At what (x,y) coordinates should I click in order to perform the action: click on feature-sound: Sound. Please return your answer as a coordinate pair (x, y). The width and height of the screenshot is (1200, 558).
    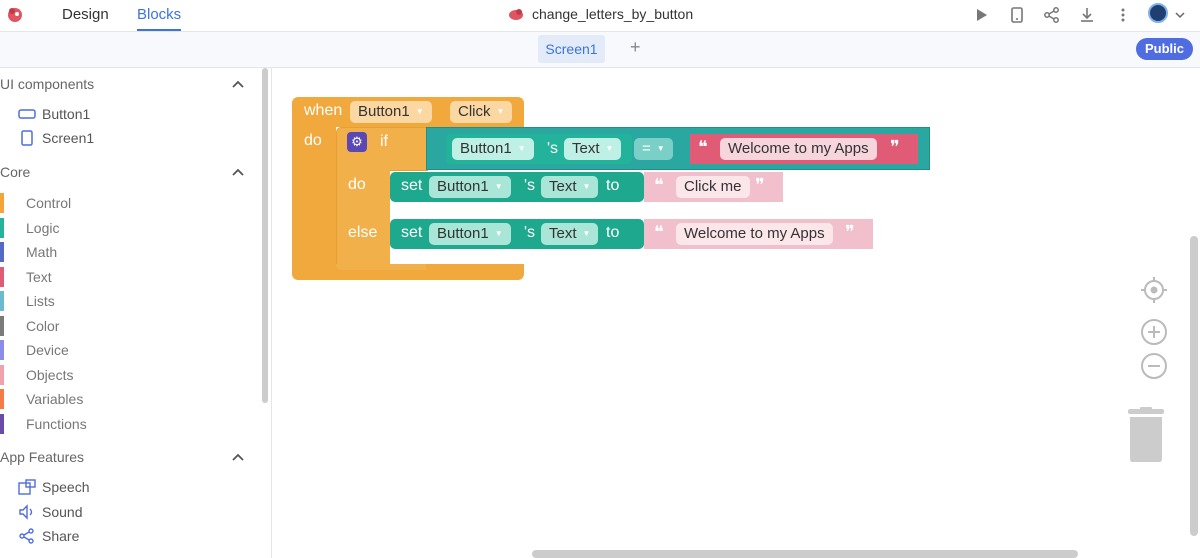
    Looking at the image, I should click on (50, 512).